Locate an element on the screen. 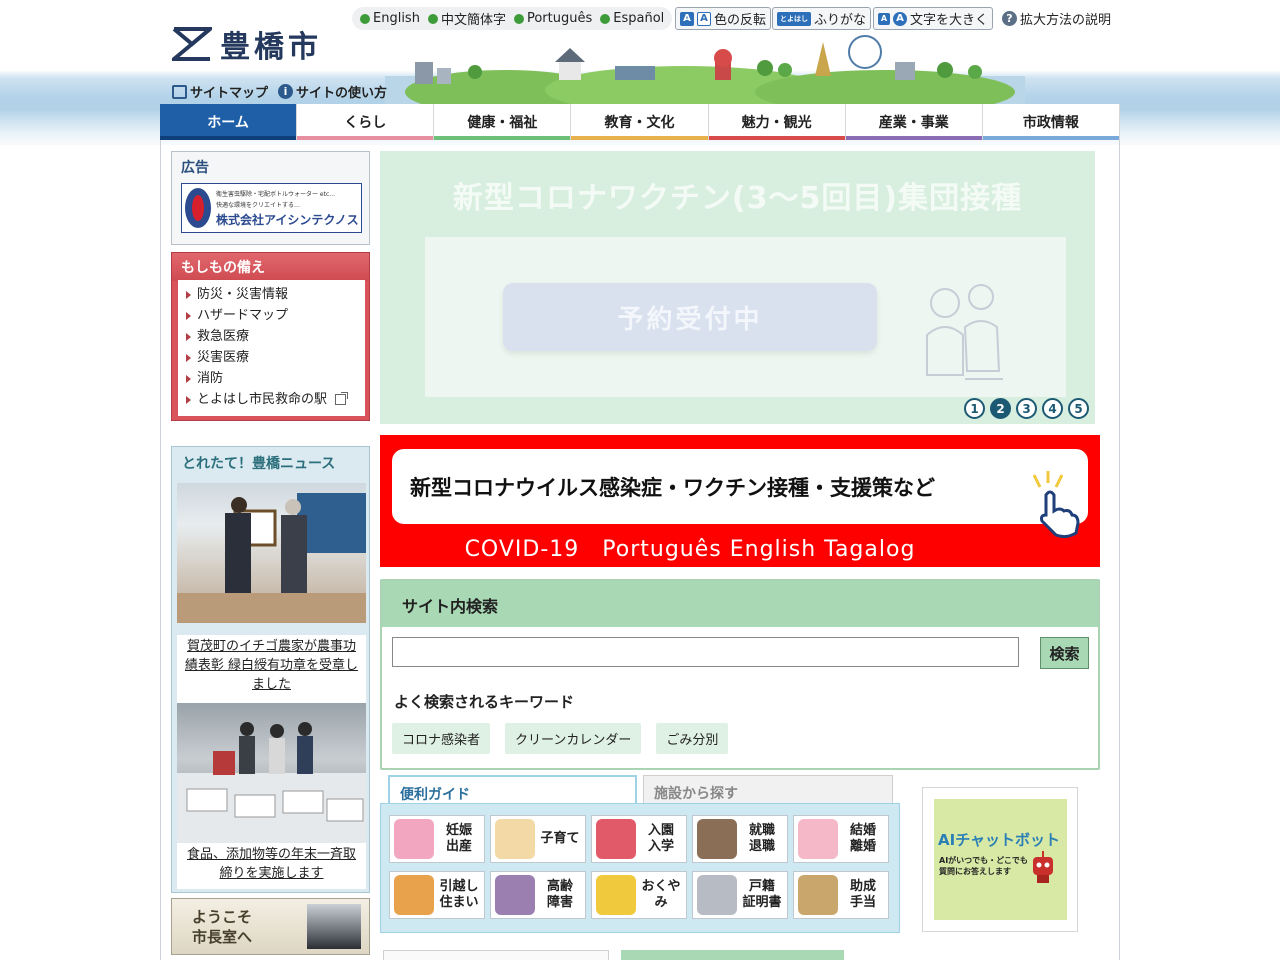  lang-portuguese: Português is located at coordinates (553, 18).